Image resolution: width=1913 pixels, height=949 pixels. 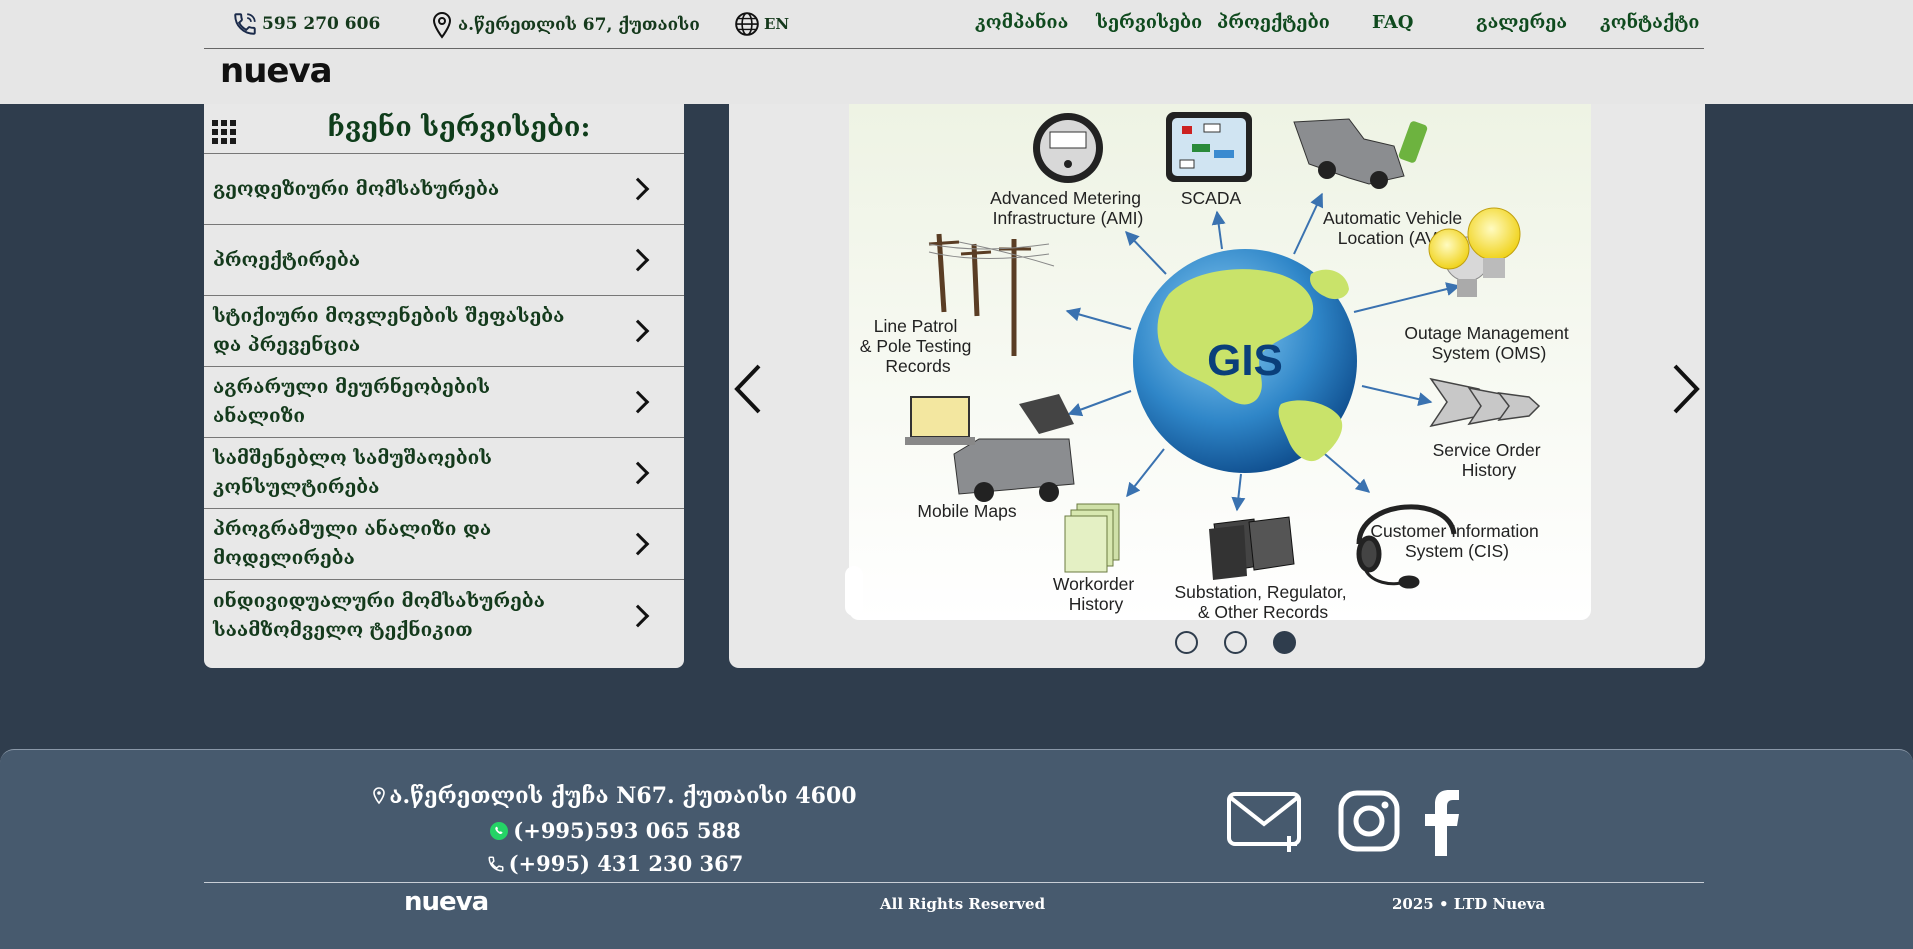 What do you see at coordinates (352, 472) in the screenshot?
I see `service-item-label: სამშენებლო სამუშაოების კონსულტირება` at bounding box center [352, 472].